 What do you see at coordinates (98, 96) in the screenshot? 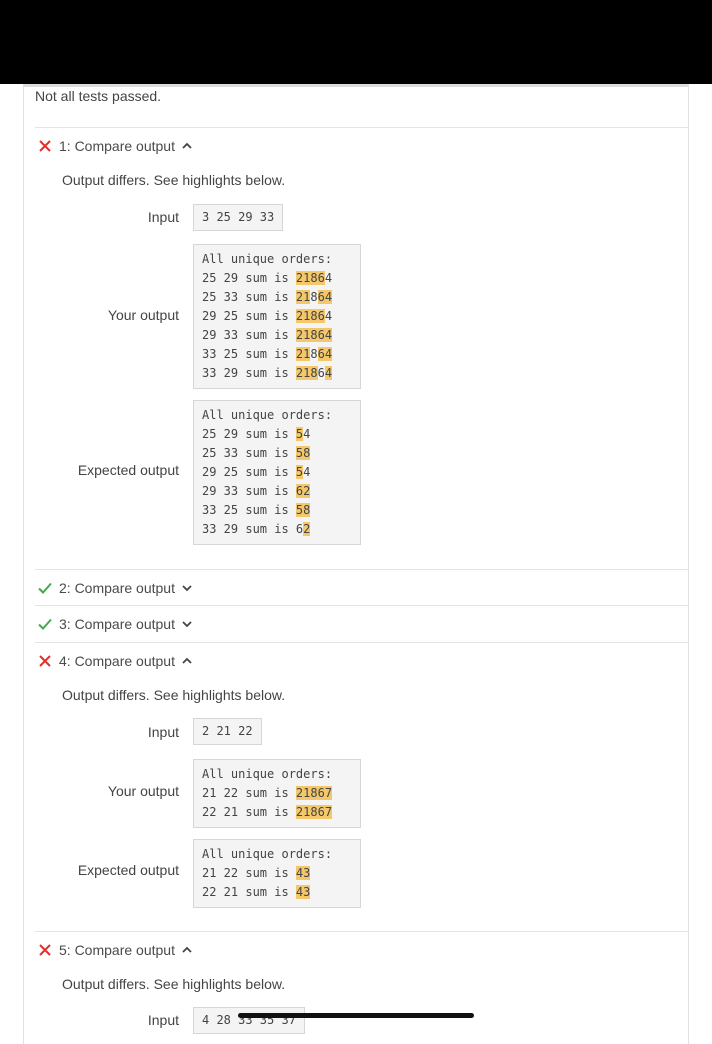
I see `summary-text: Not all tests passed.` at bounding box center [98, 96].